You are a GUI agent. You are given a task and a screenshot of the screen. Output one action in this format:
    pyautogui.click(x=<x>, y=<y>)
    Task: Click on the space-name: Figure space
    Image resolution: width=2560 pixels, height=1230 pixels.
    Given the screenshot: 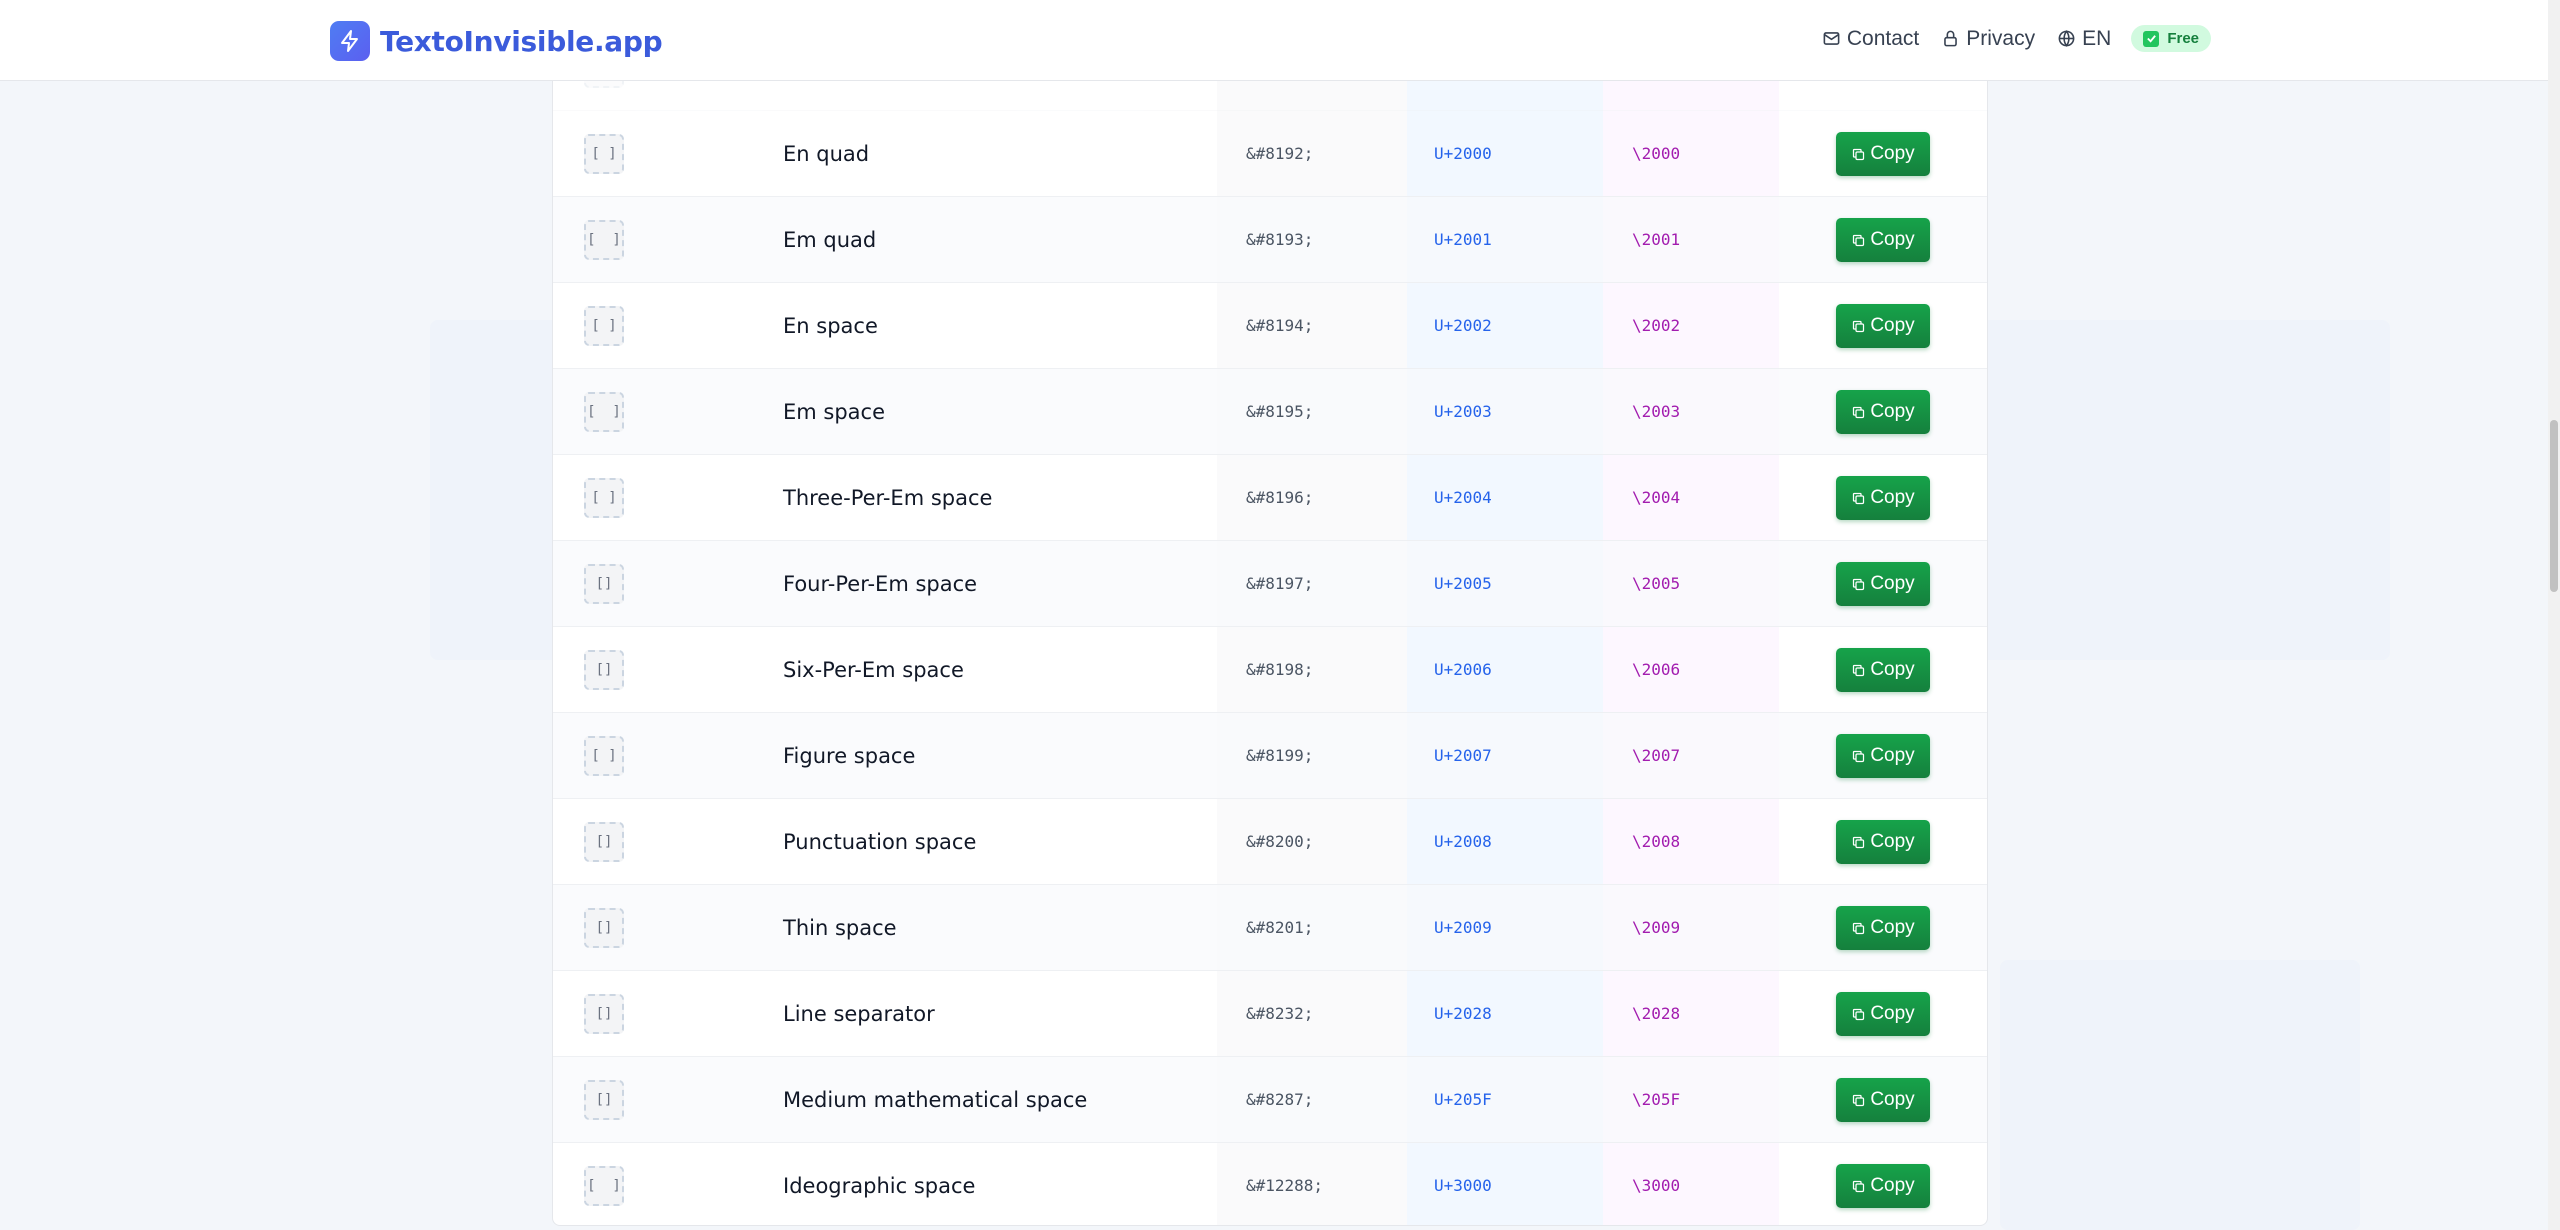 What is the action you would take?
    pyautogui.click(x=849, y=756)
    